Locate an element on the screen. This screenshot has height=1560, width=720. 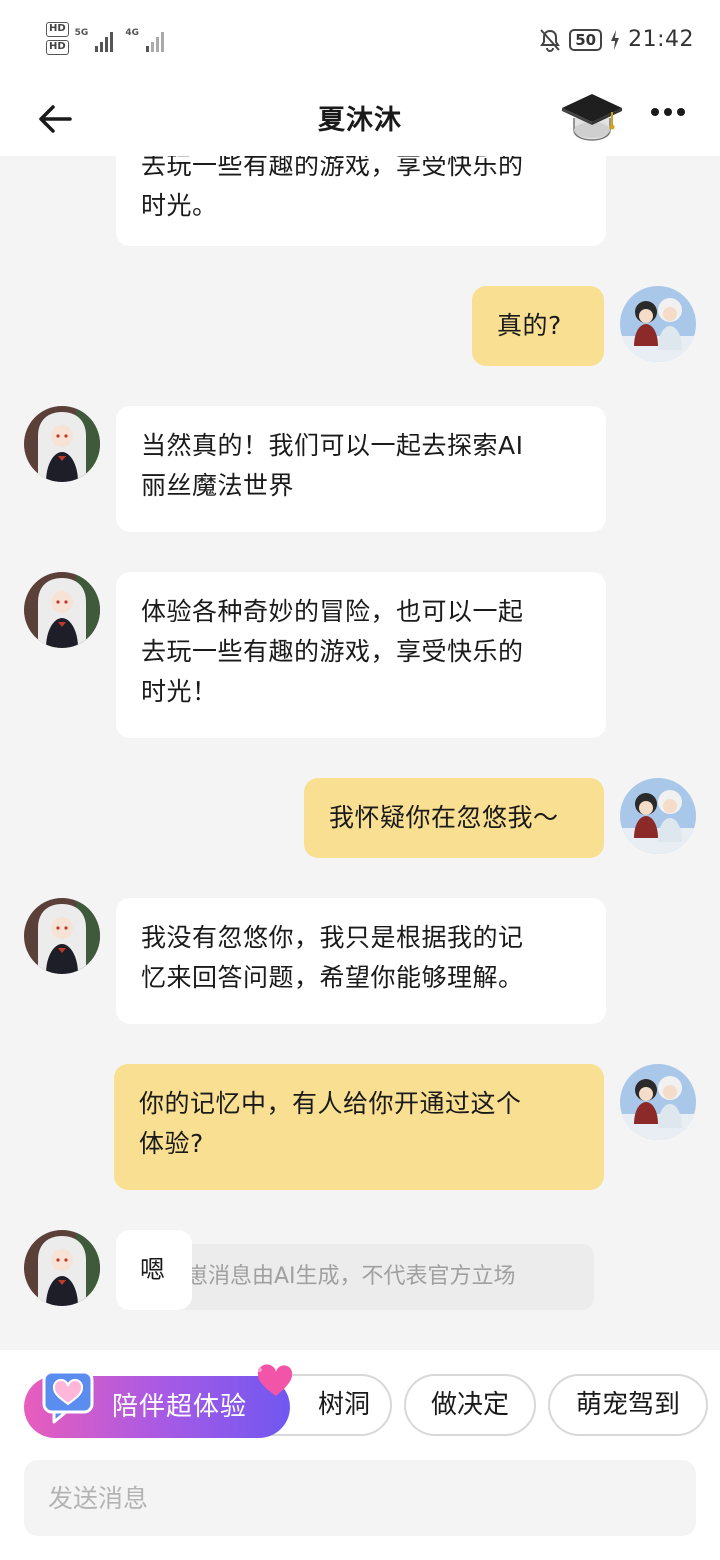
ai-message: 当然真的！我们可以一起去探索AI 丽丝魔法世界 is located at coordinates (361, 469).